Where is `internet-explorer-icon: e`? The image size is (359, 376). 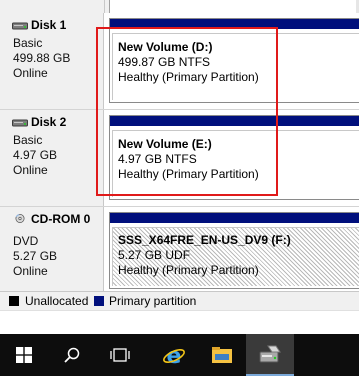 internet-explorer-icon: e is located at coordinates (174, 355).